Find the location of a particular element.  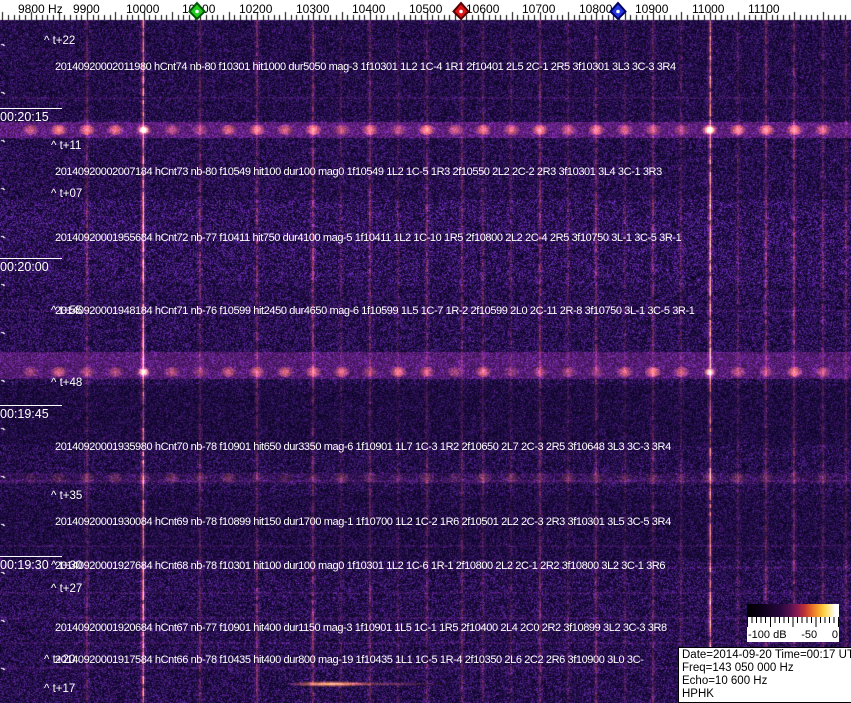

db-scale-ticks is located at coordinates (793, 622).